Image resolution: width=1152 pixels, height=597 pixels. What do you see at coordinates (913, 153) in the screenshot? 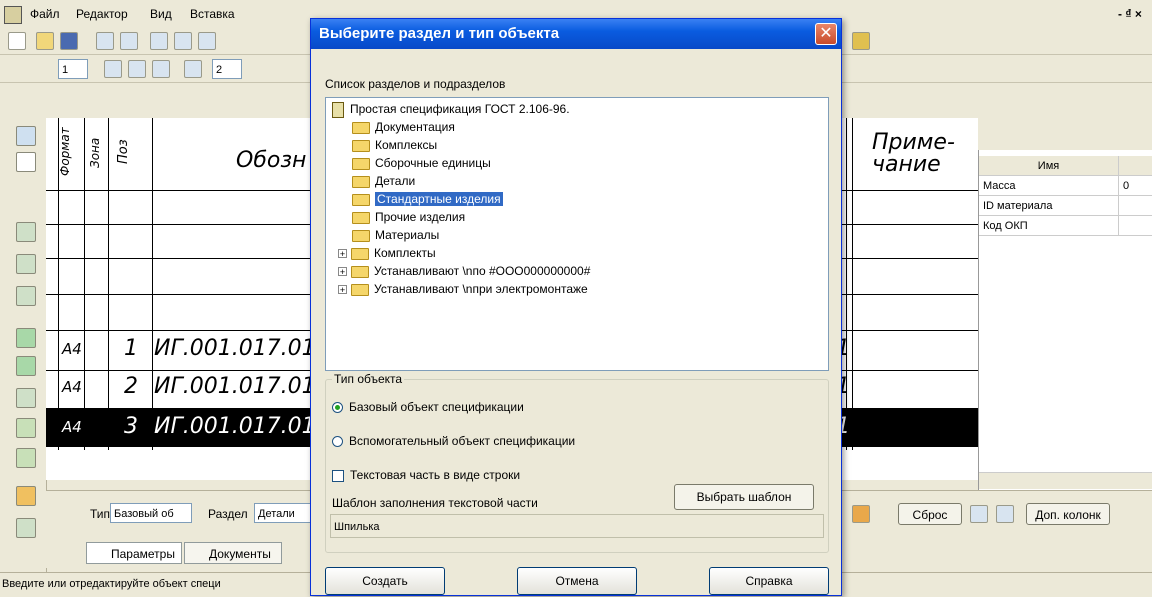
I see `col-note-header: Приме- чание` at bounding box center [913, 153].